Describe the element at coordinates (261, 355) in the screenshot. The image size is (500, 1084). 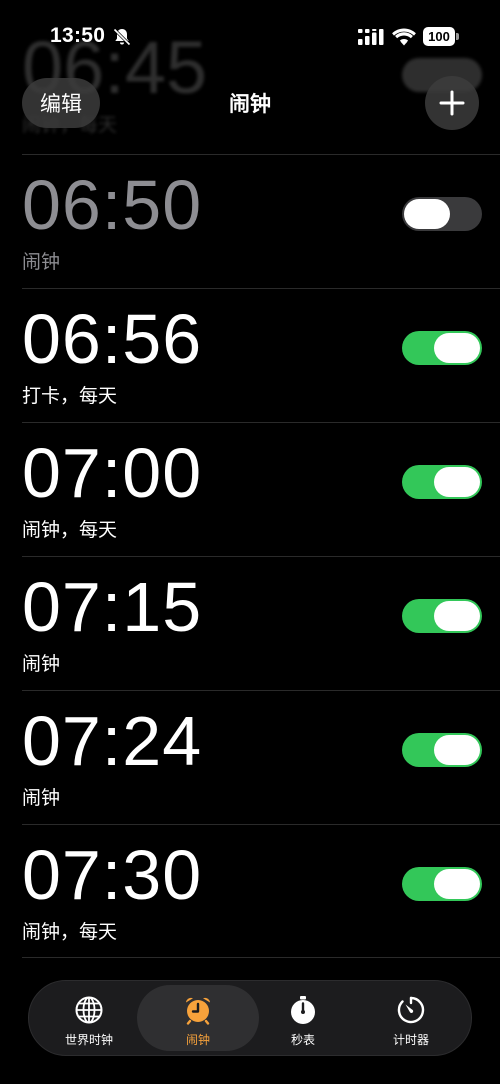
I see `alarm-row: 06:56 打卡，每天` at that location.